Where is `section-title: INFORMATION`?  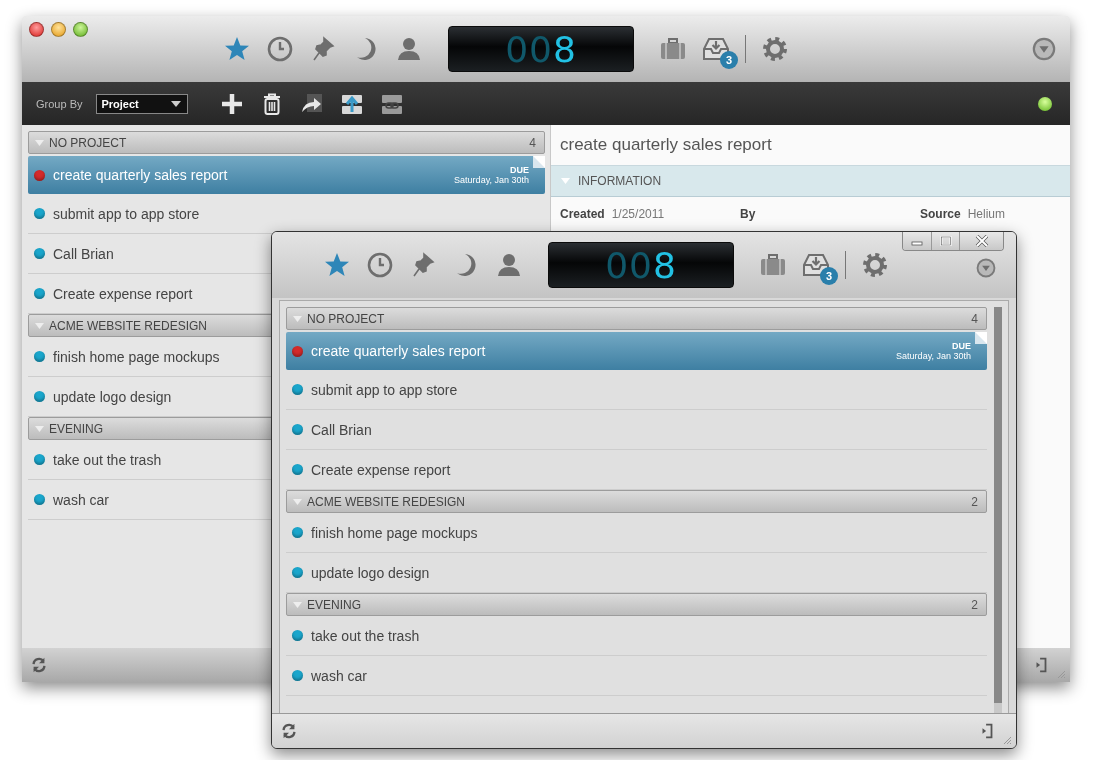
section-title: INFORMATION is located at coordinates (620, 181).